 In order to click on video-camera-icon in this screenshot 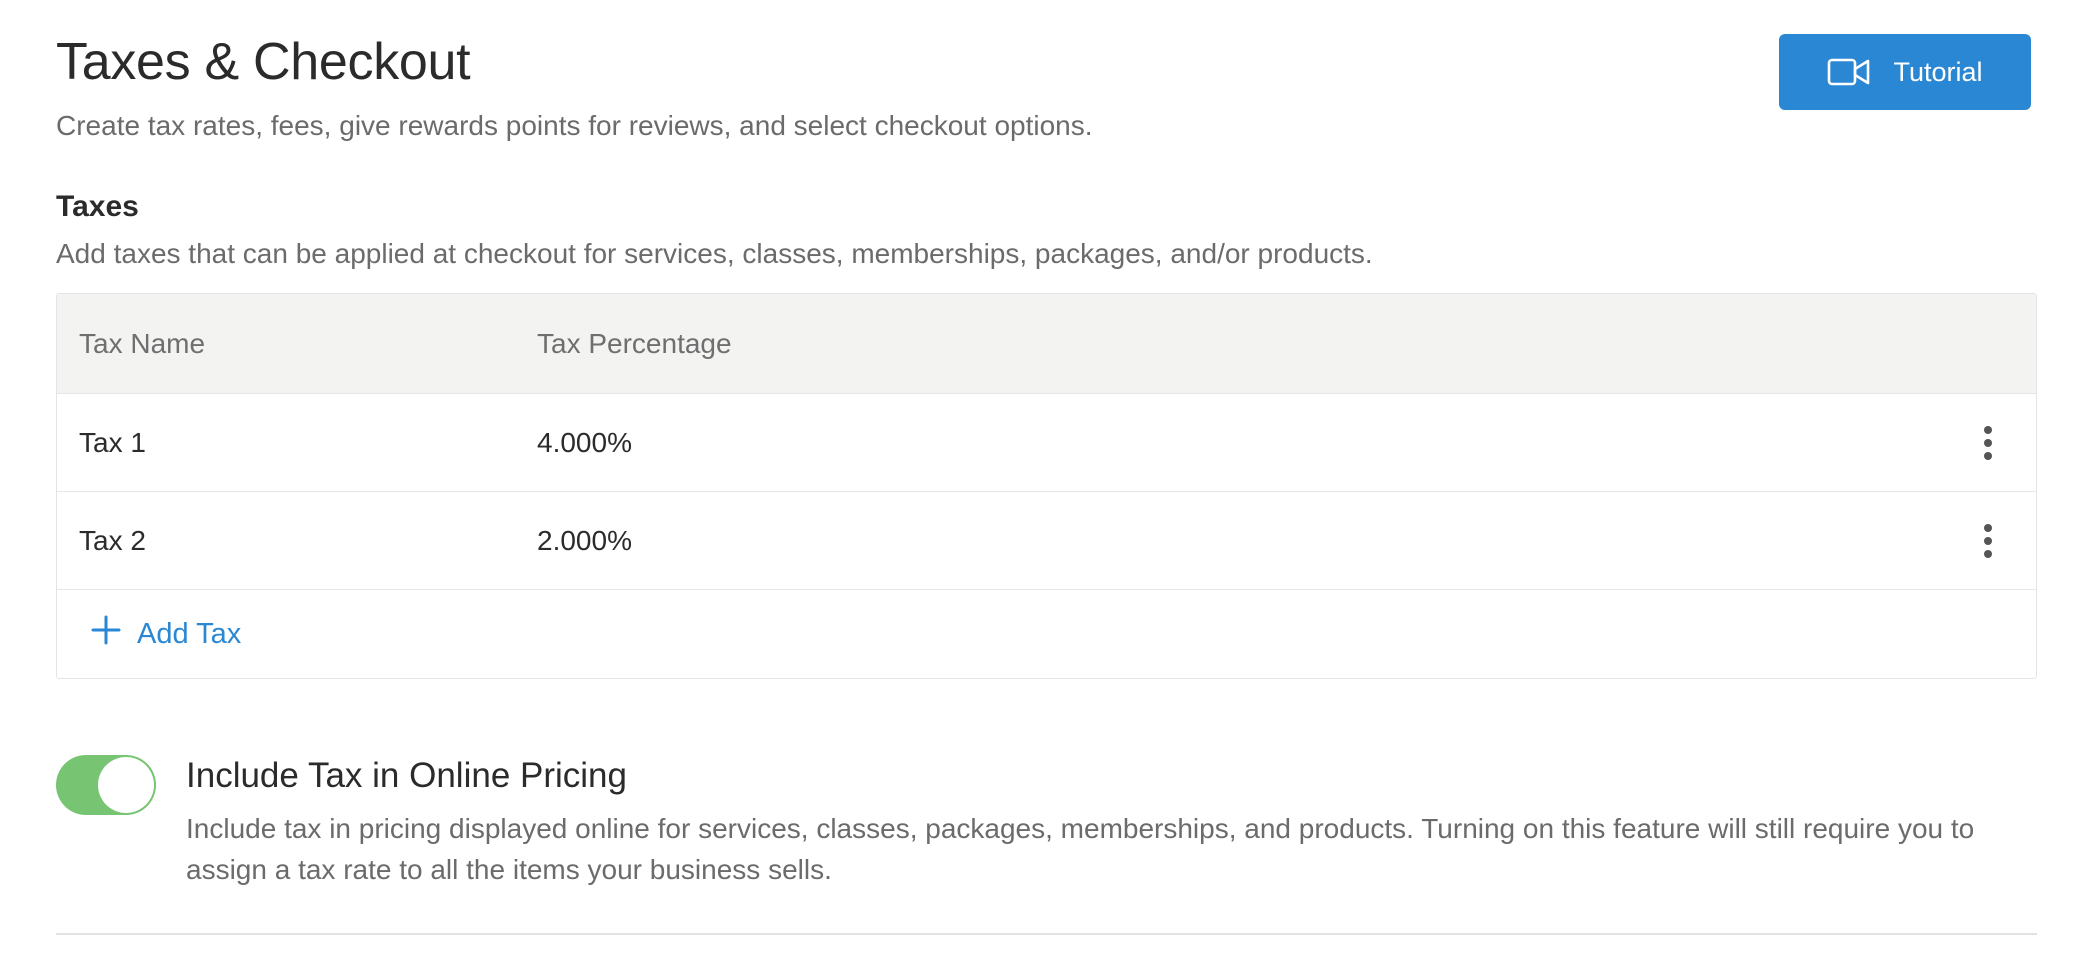, I will do `click(1849, 72)`.